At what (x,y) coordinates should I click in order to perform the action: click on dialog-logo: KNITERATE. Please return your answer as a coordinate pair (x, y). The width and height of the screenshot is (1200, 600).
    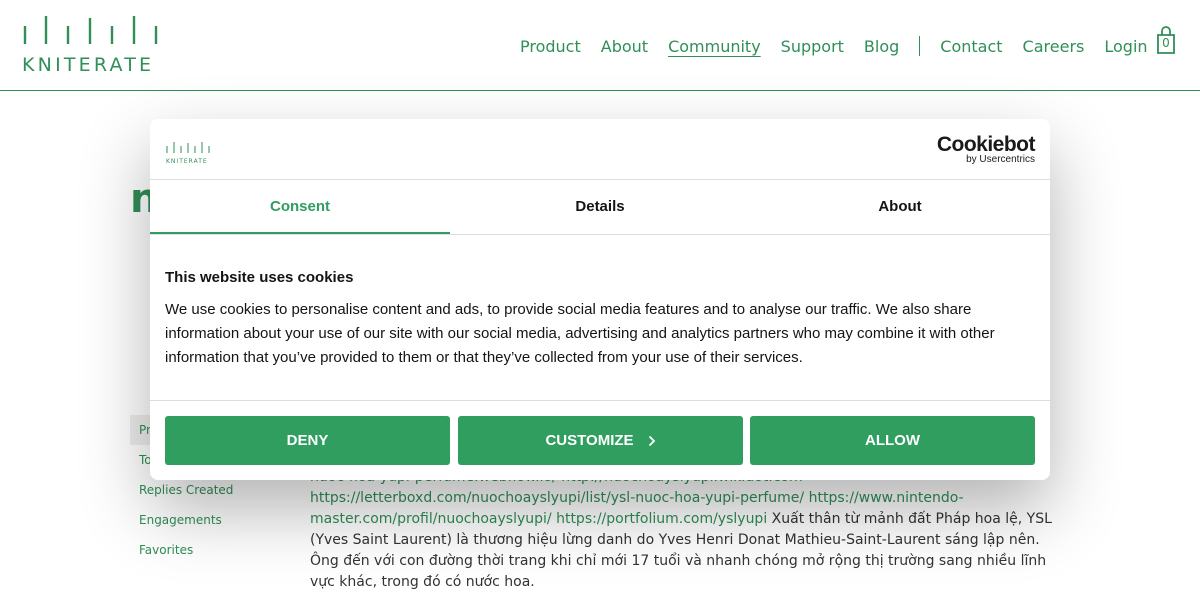
    Looking at the image, I should click on (189, 151).